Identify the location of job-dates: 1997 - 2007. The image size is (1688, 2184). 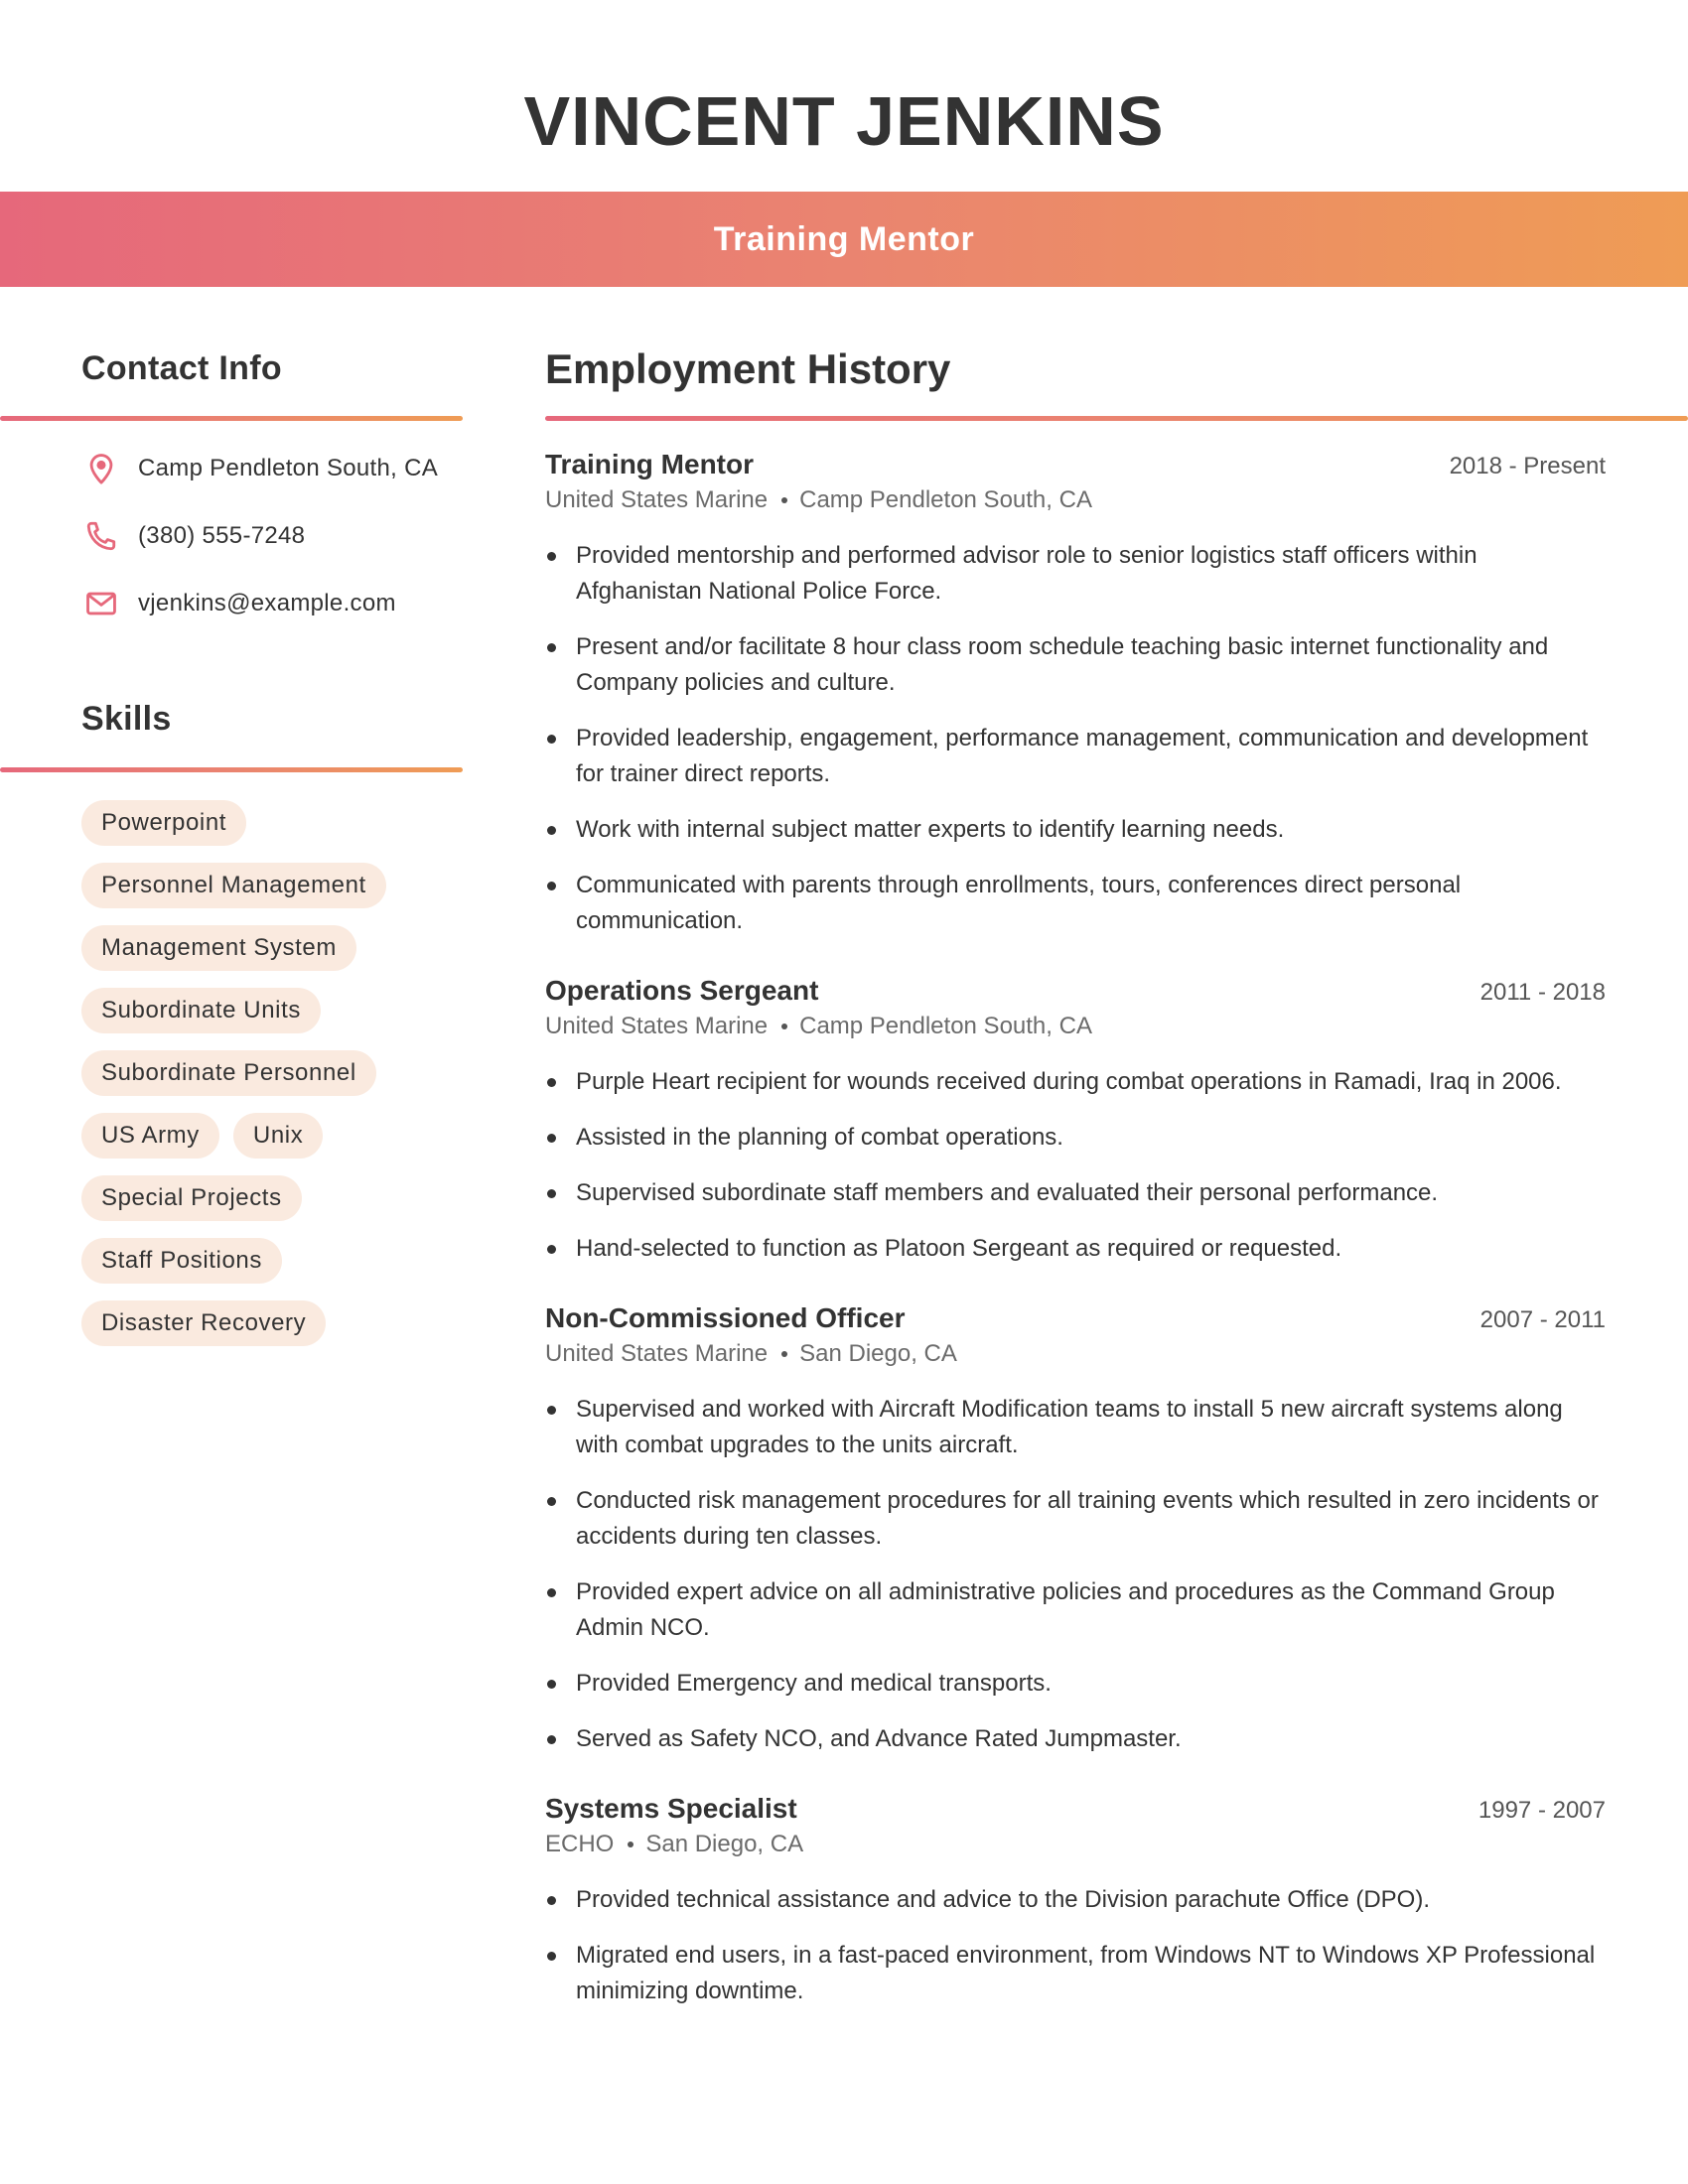
(1541, 1810).